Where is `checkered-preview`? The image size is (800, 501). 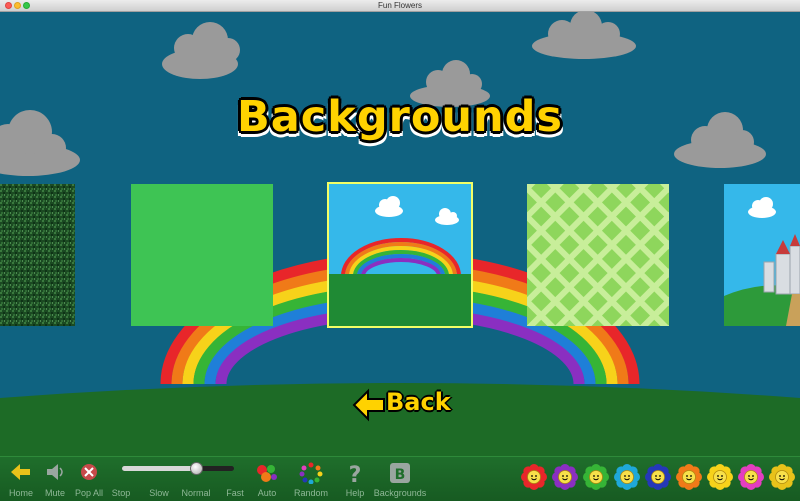 checkered-preview is located at coordinates (598, 255).